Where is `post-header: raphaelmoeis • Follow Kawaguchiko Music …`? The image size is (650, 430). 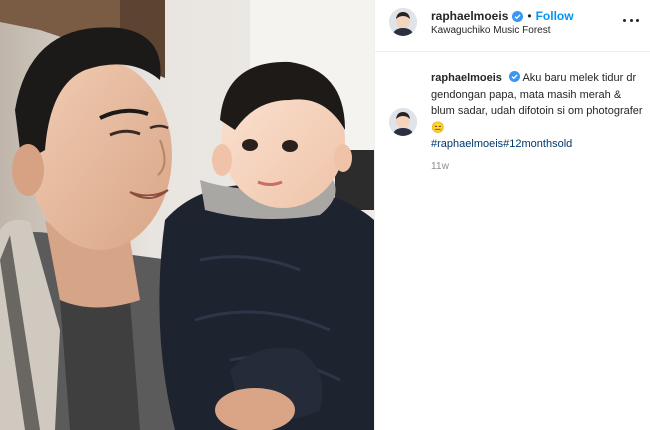 post-header: raphaelmoeis • Follow Kawaguchiko Music … is located at coordinates (512, 26).